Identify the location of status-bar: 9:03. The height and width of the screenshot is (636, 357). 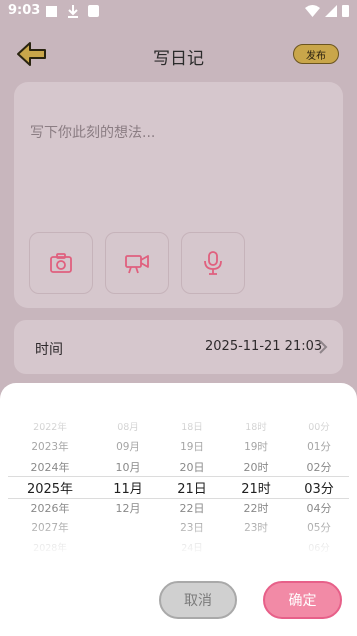
(178, 12).